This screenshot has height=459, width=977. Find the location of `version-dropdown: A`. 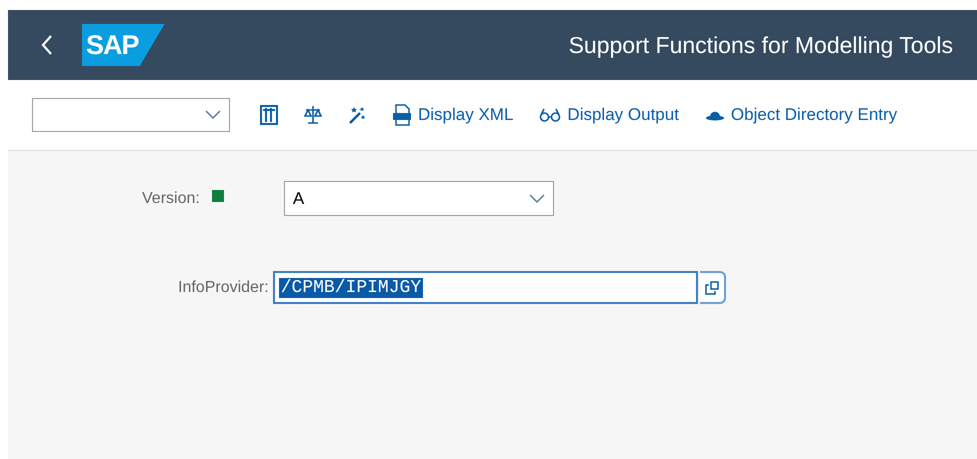

version-dropdown: A is located at coordinates (419, 198).